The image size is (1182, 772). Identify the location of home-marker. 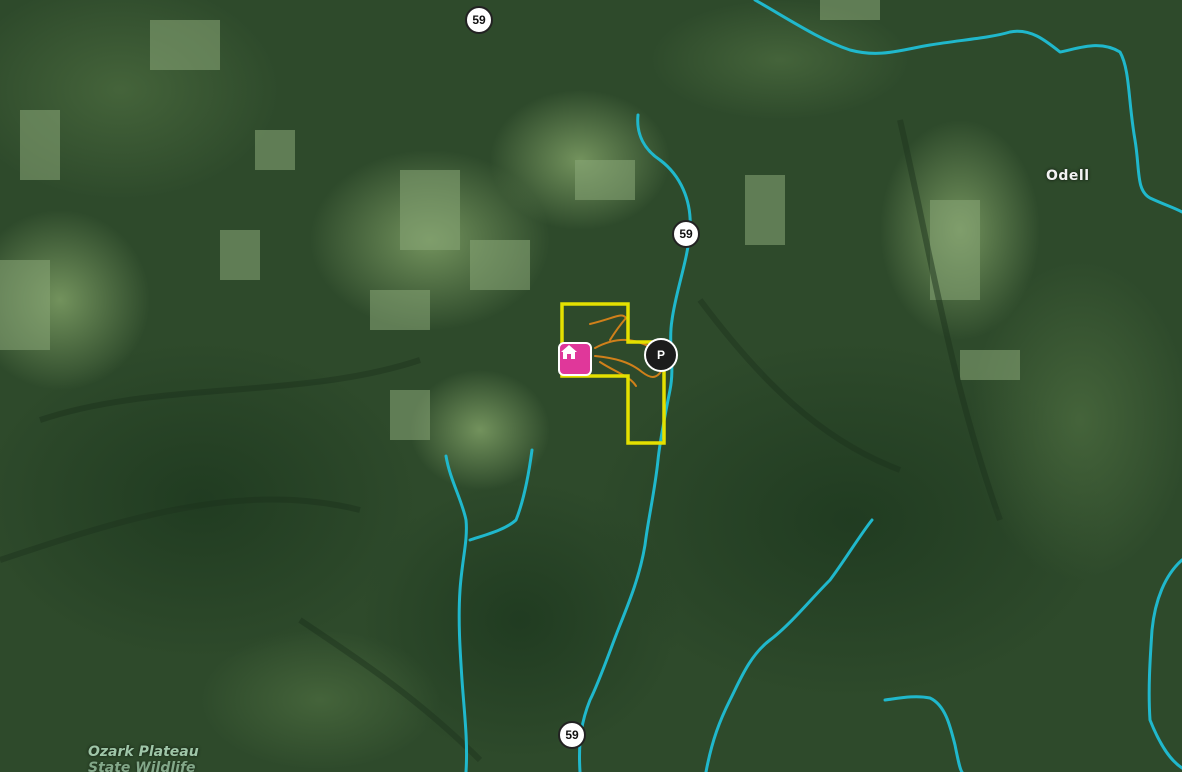
(575, 359).